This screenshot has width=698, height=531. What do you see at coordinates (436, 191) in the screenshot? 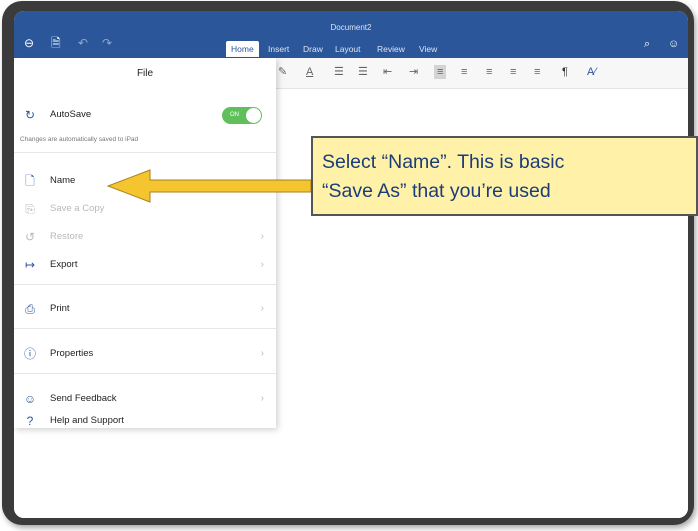
I see `callout-line-2: “Save As” that you’re used` at bounding box center [436, 191].